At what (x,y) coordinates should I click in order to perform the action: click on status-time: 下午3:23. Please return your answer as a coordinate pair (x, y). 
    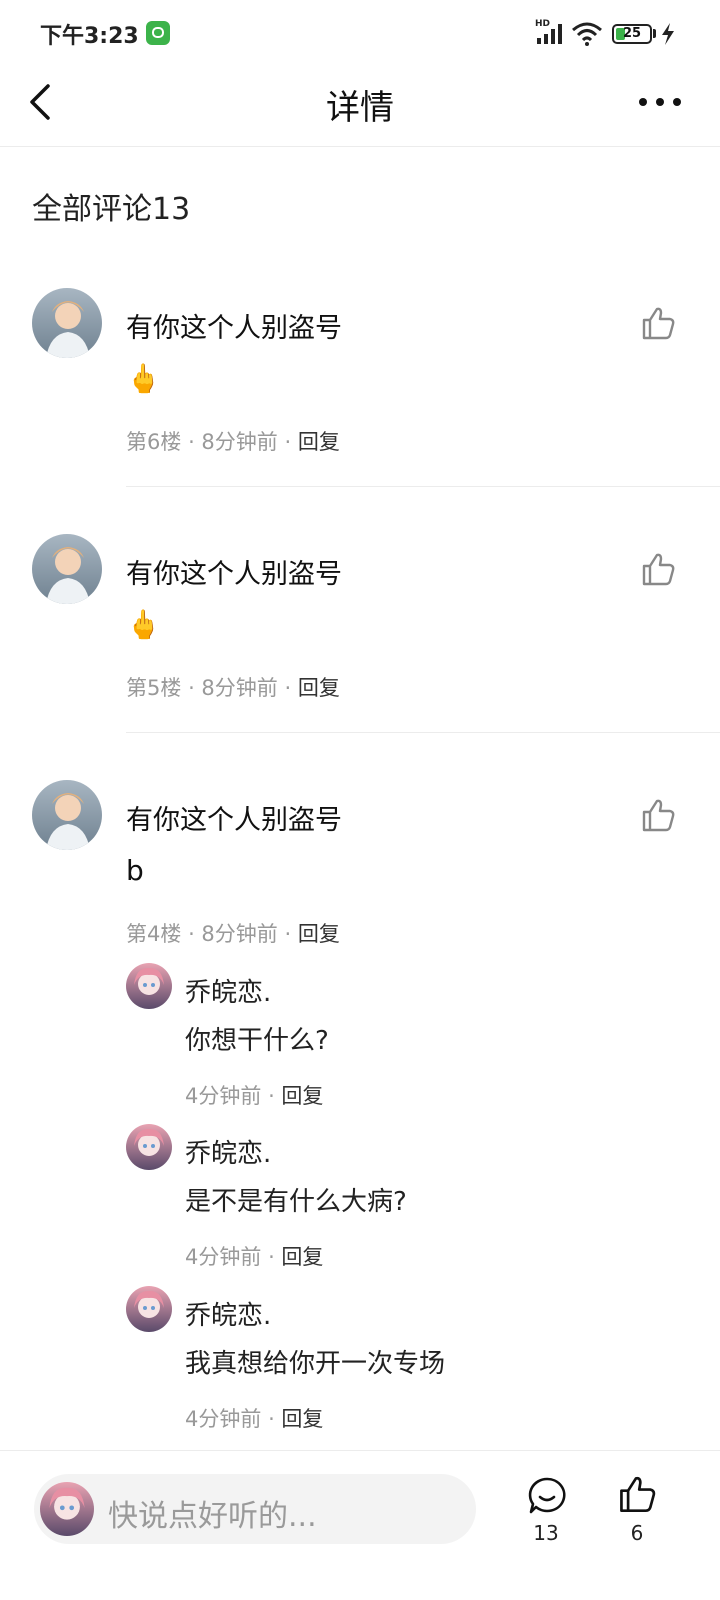
    Looking at the image, I should click on (89, 36).